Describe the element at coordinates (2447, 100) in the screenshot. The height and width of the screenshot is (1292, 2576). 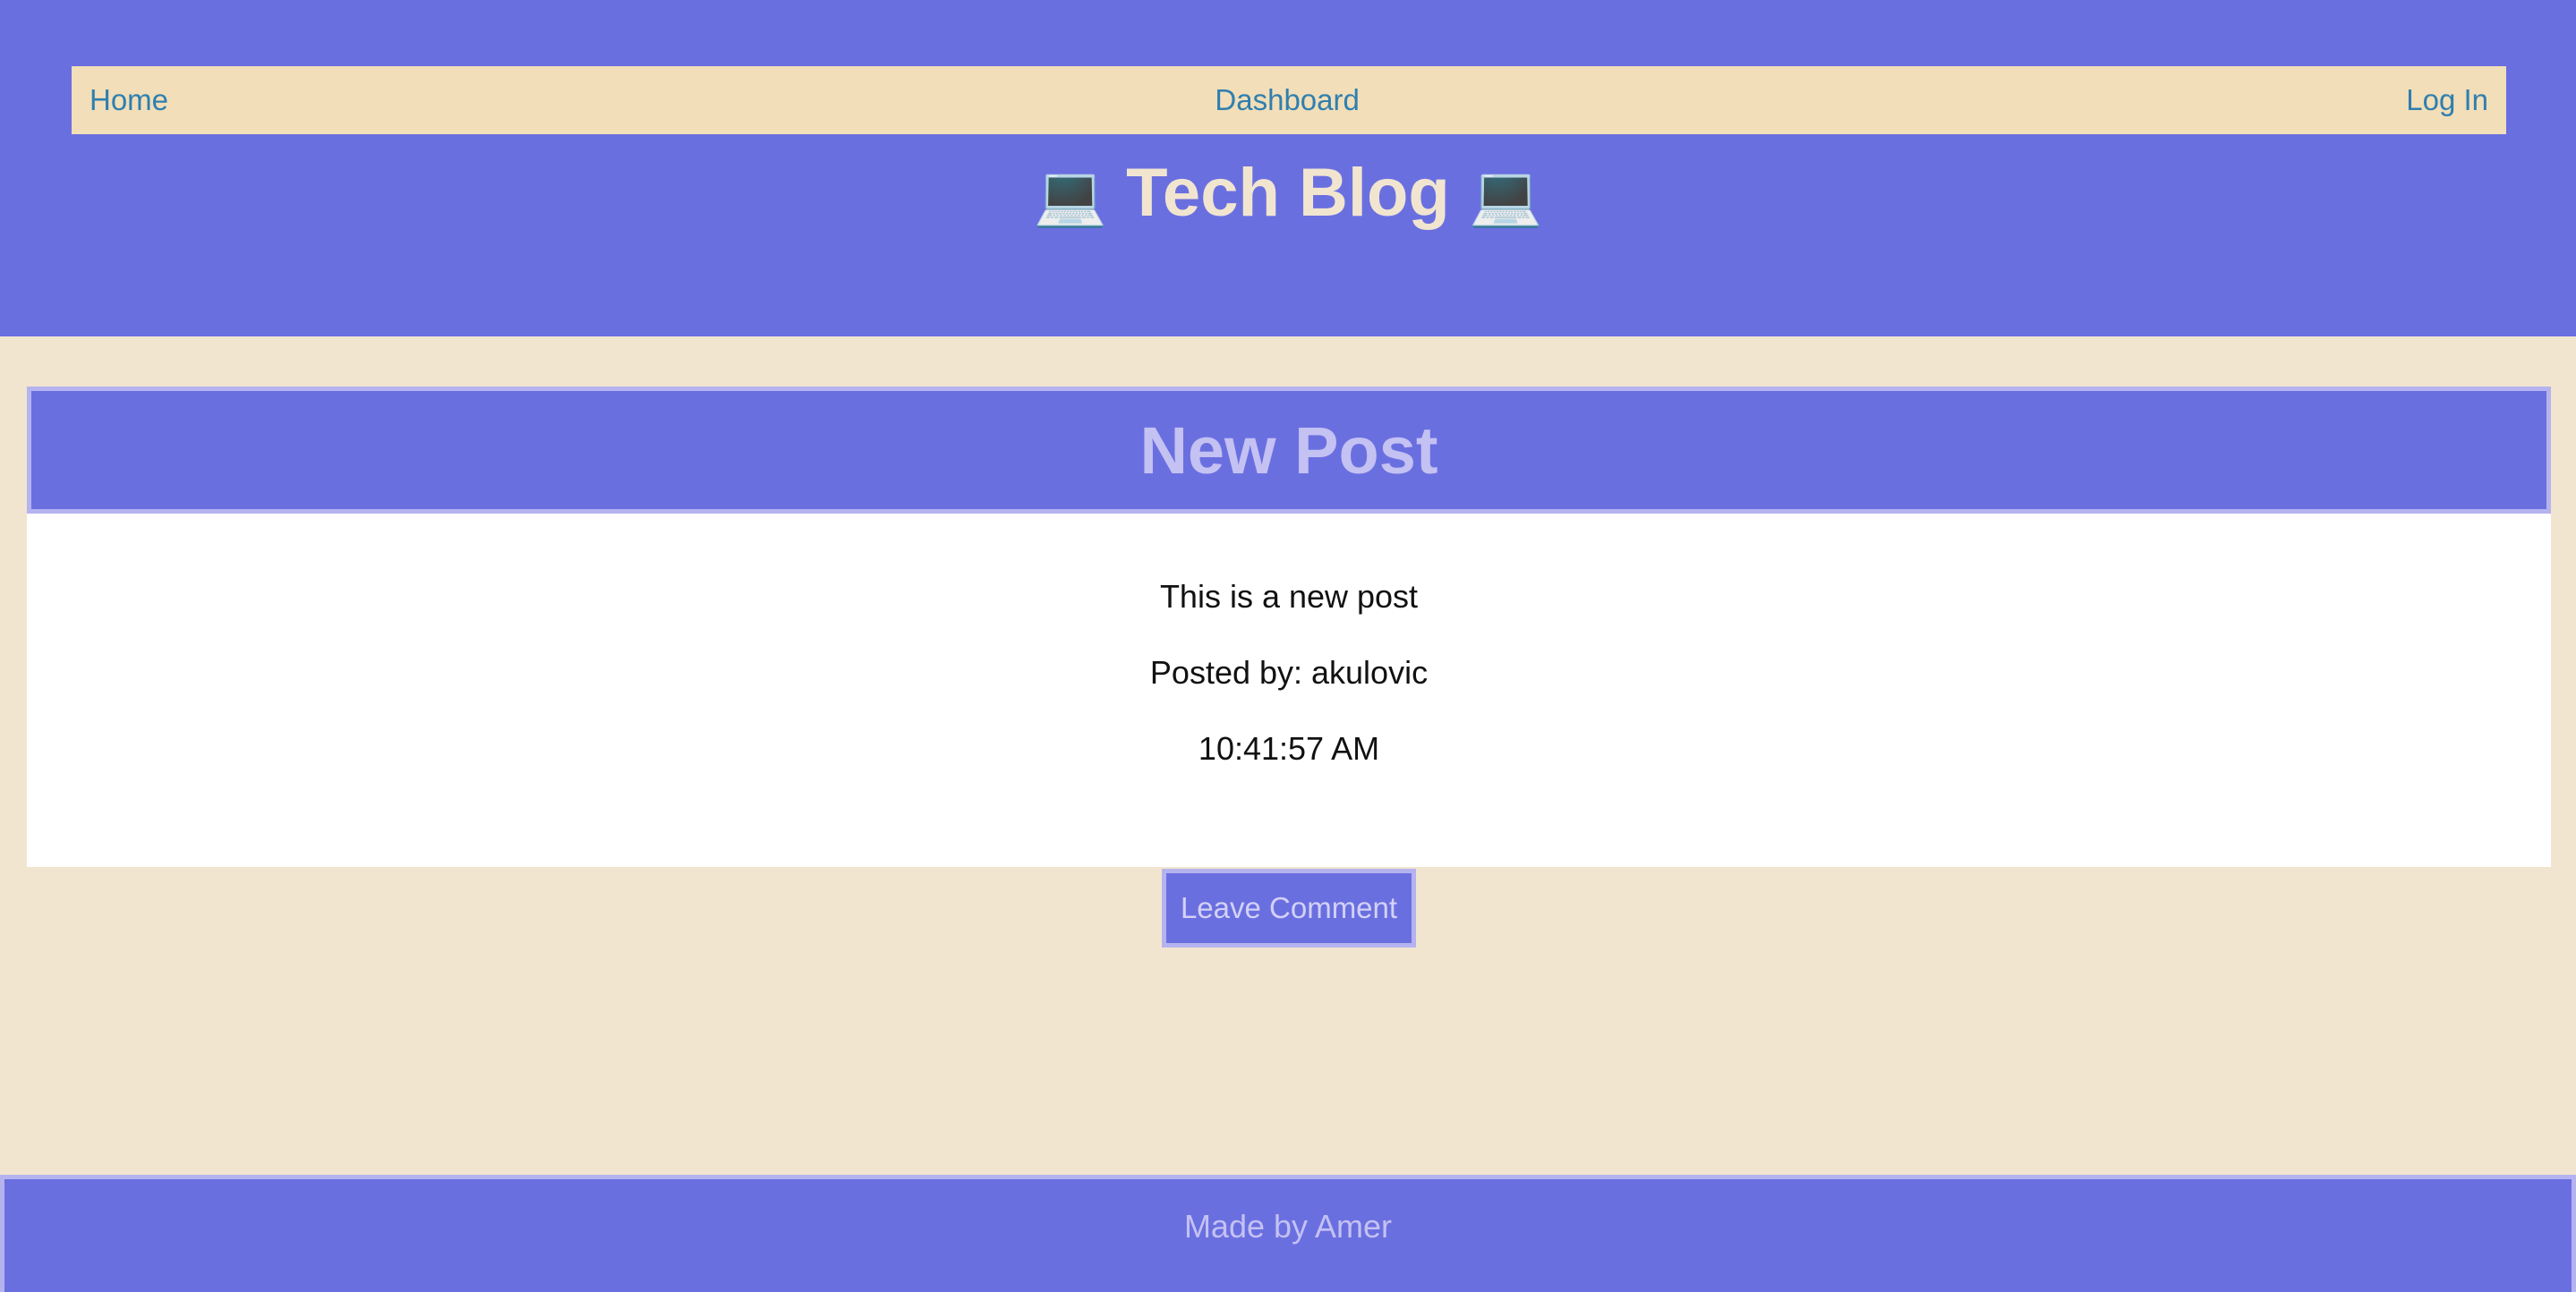
I see `nav-login-link: Log In` at that location.